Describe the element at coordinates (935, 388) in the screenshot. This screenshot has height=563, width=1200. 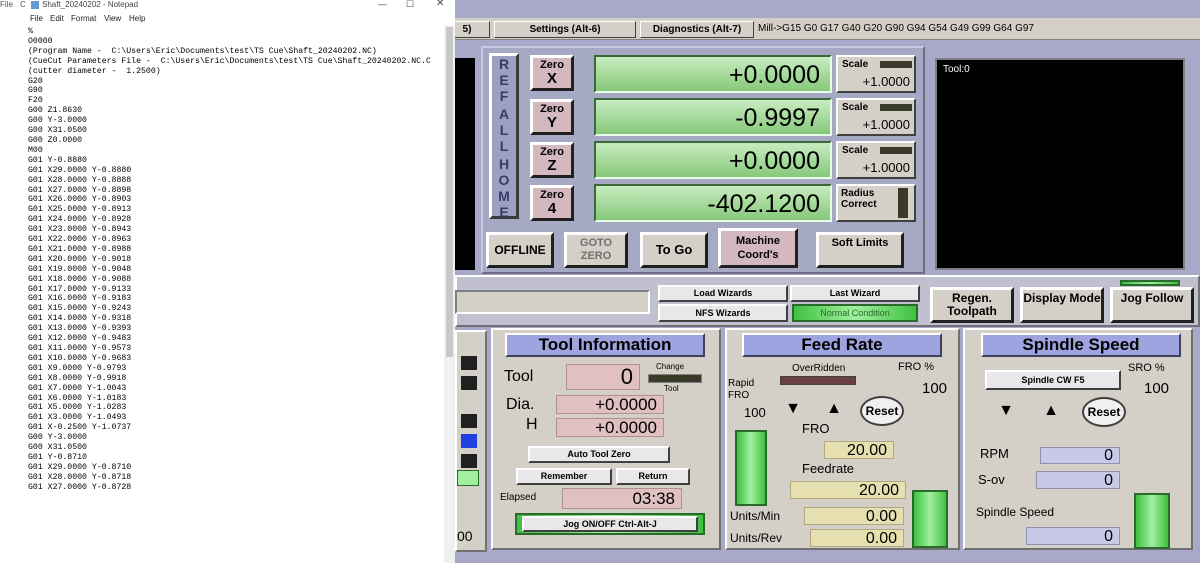
I see `fro-percent-value: 100` at that location.